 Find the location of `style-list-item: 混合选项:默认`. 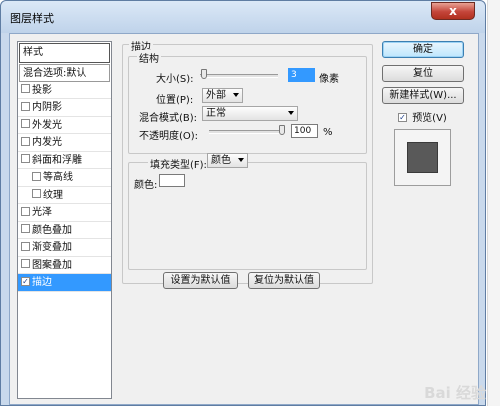

style-list-item: 混合选项:默认 is located at coordinates (64, 73).